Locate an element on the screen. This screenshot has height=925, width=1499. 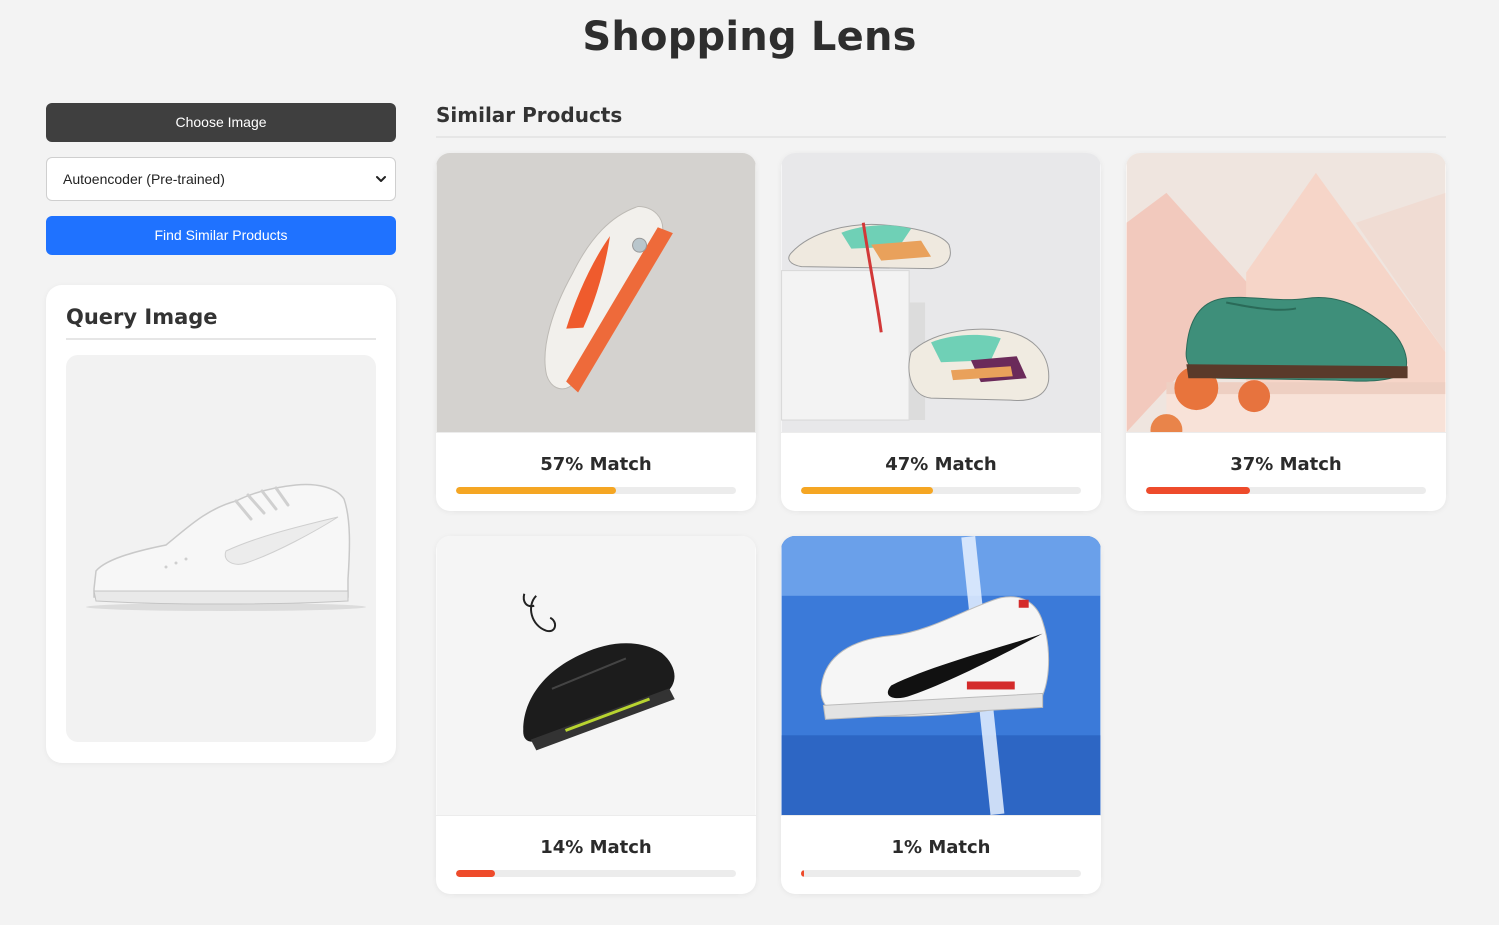
query-card: Query Image is located at coordinates (221, 524).